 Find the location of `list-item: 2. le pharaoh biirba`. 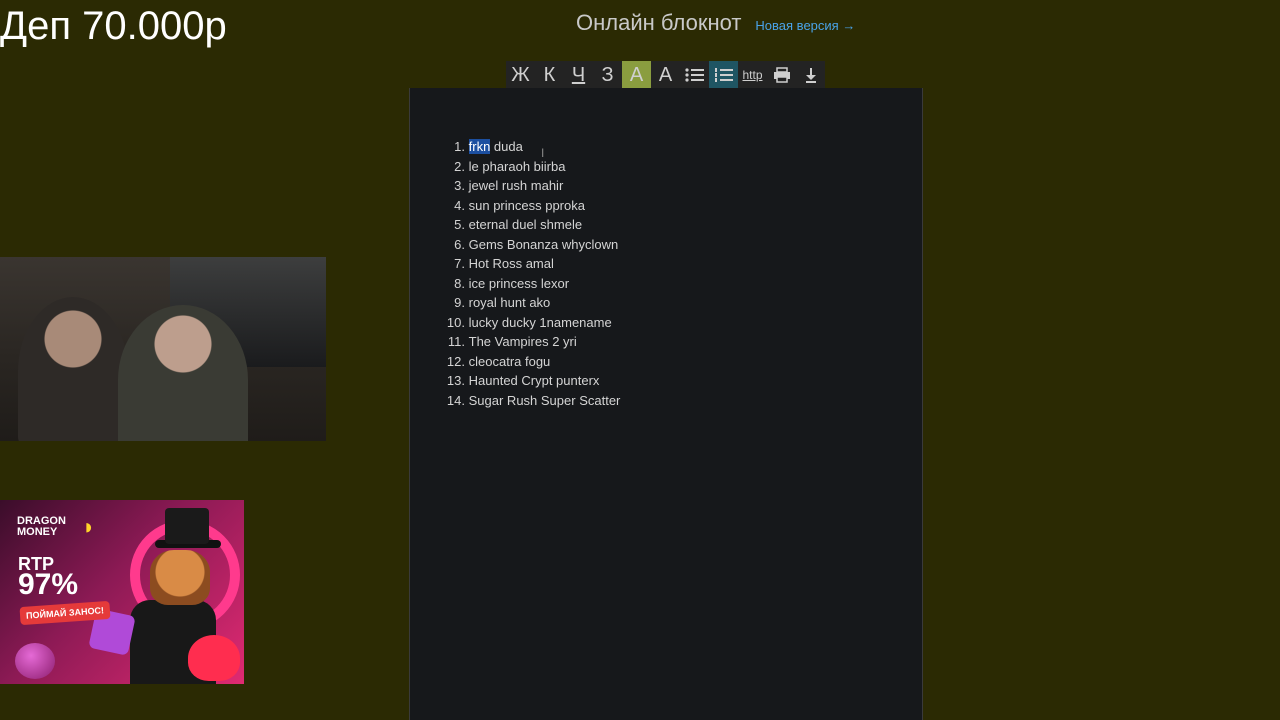

list-item: 2. le pharaoh biirba is located at coordinates (510, 166).